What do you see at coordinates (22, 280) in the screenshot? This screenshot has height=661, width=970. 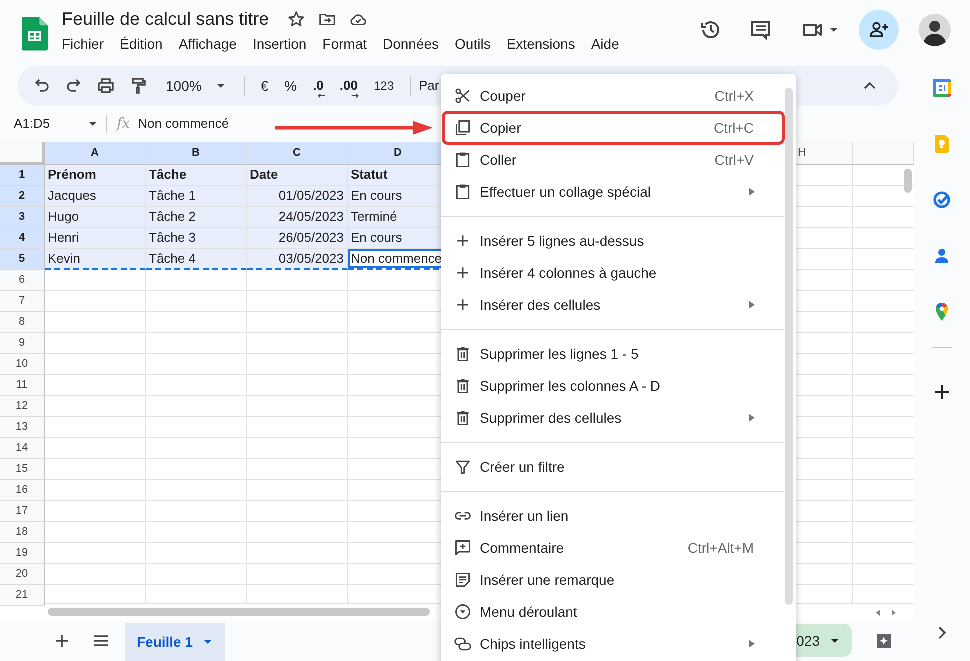 I see `row-header: 6` at bounding box center [22, 280].